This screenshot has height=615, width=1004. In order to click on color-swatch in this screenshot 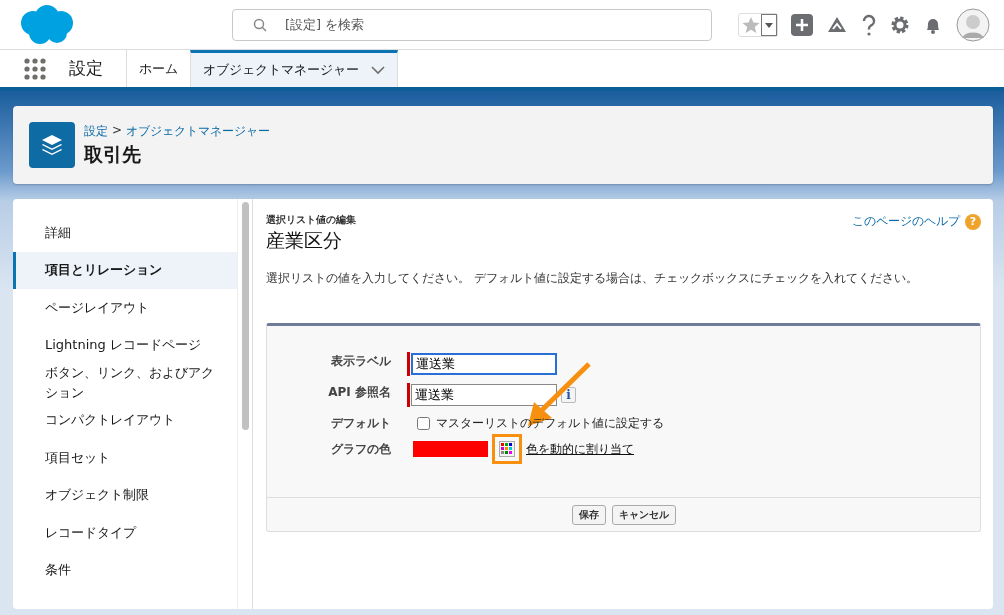, I will do `click(450, 449)`.